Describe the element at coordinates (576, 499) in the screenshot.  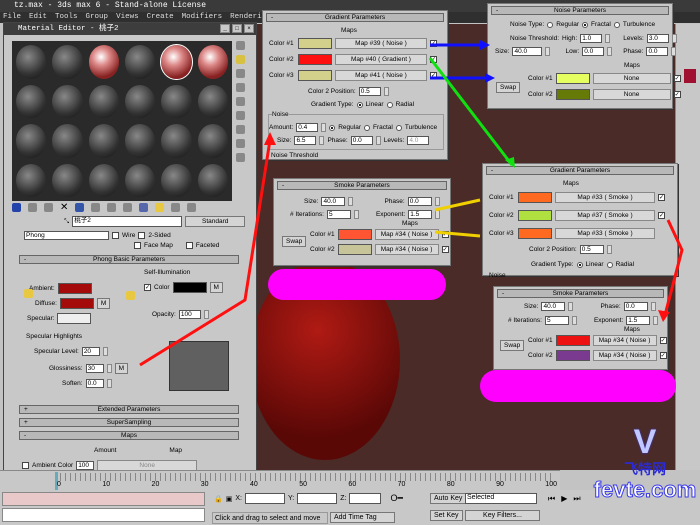
I see `next-frame-icon: ⏭` at that location.